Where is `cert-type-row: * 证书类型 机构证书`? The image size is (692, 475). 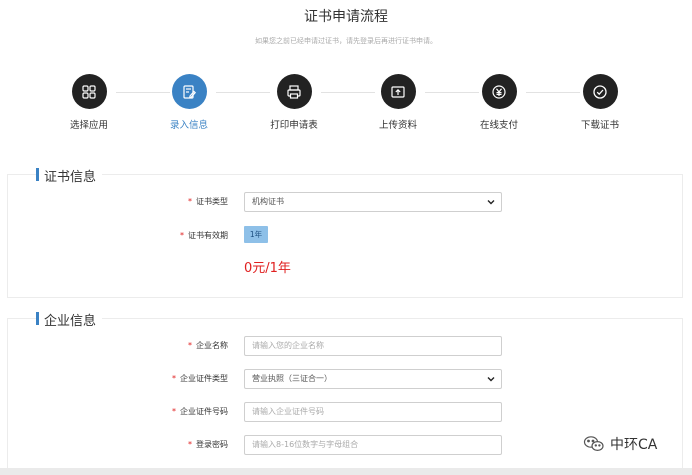
cert-type-row: * 证书类型 机构证书 is located at coordinates (346, 202).